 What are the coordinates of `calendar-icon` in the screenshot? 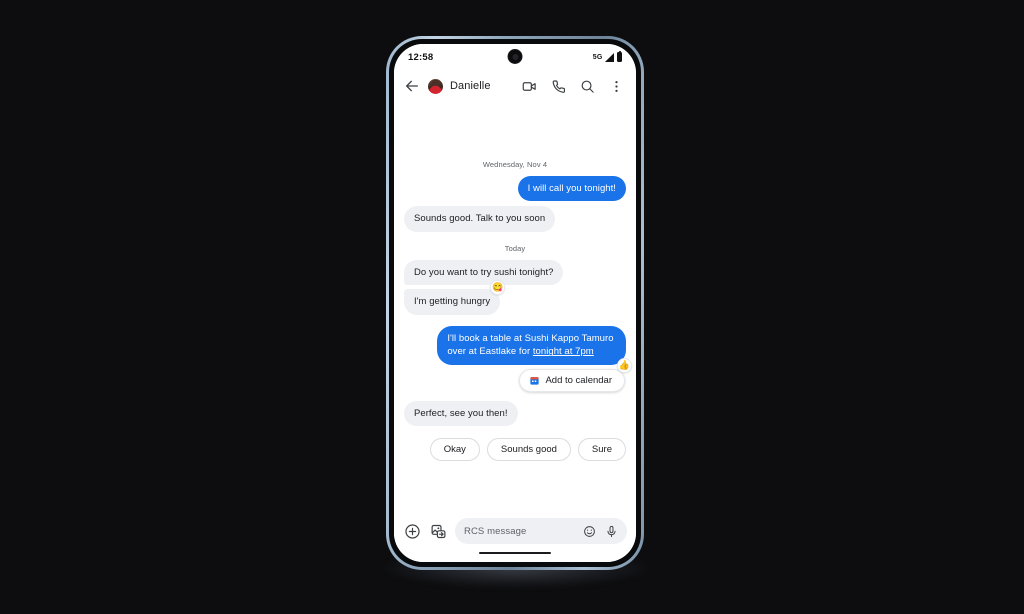 It's located at (534, 380).